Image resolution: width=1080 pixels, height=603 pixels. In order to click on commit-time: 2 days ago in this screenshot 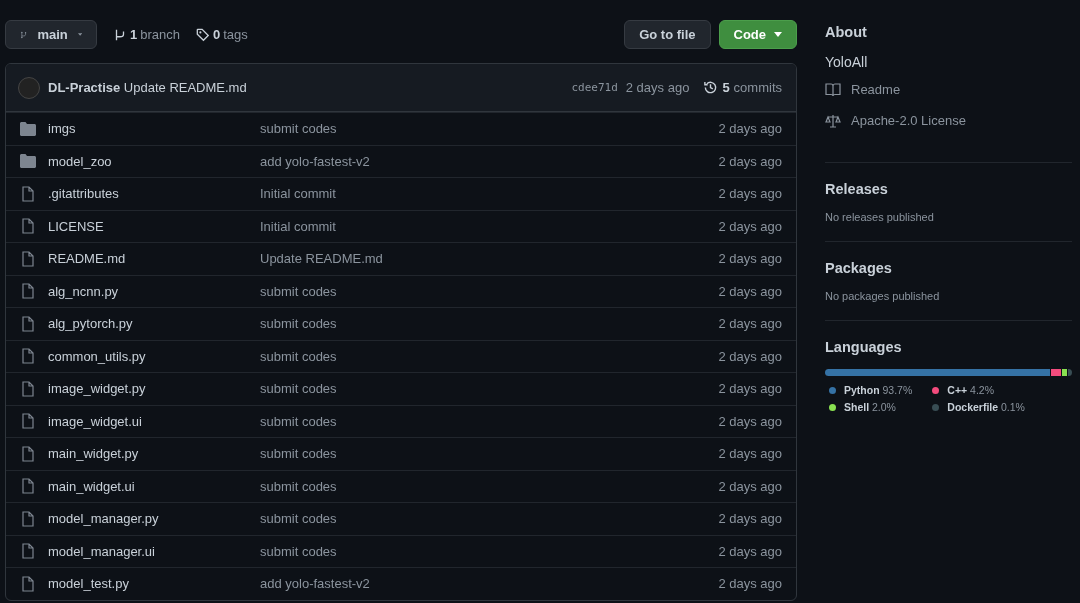, I will do `click(657, 87)`.